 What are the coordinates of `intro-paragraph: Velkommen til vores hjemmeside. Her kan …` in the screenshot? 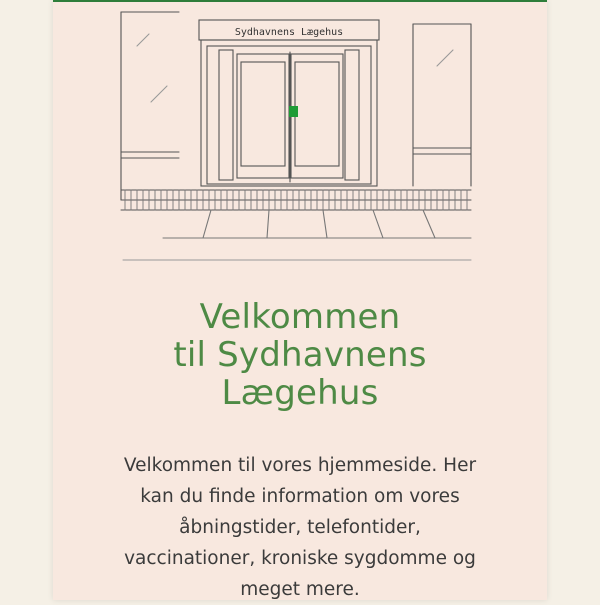 It's located at (300, 527).